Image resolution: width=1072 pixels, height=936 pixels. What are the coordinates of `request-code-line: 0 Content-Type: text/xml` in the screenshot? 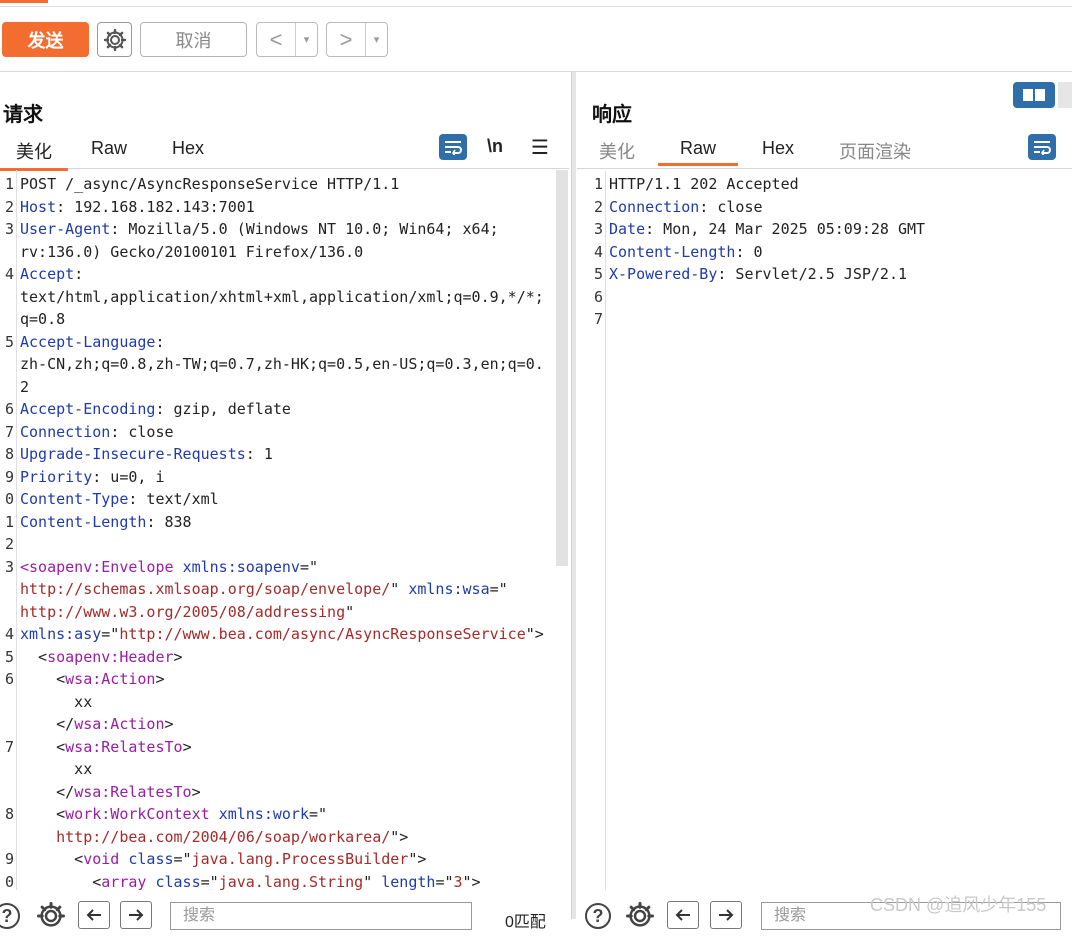 It's located at (277, 499).